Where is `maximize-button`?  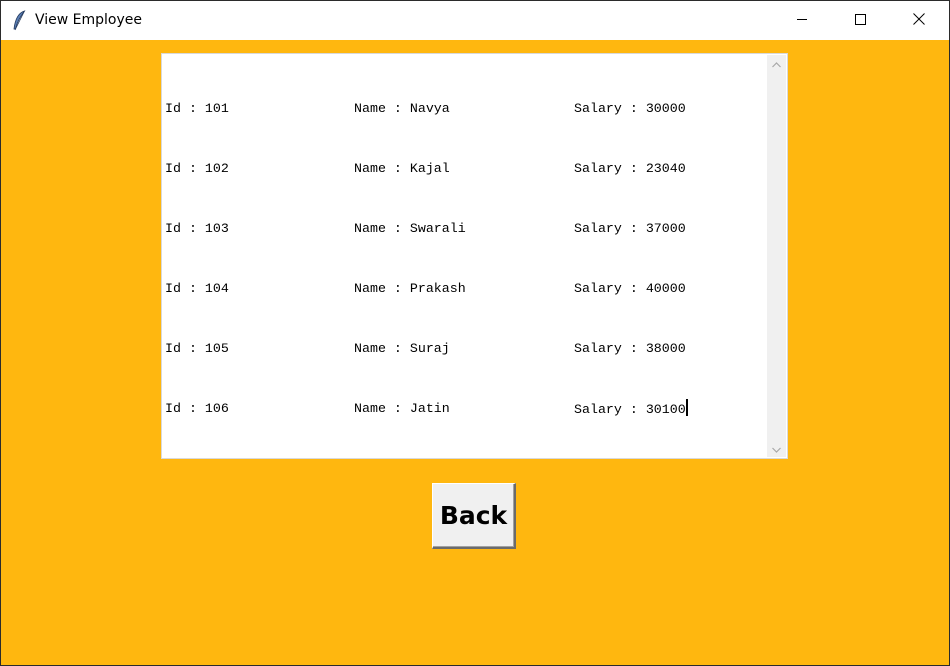
maximize-button is located at coordinates (860, 20).